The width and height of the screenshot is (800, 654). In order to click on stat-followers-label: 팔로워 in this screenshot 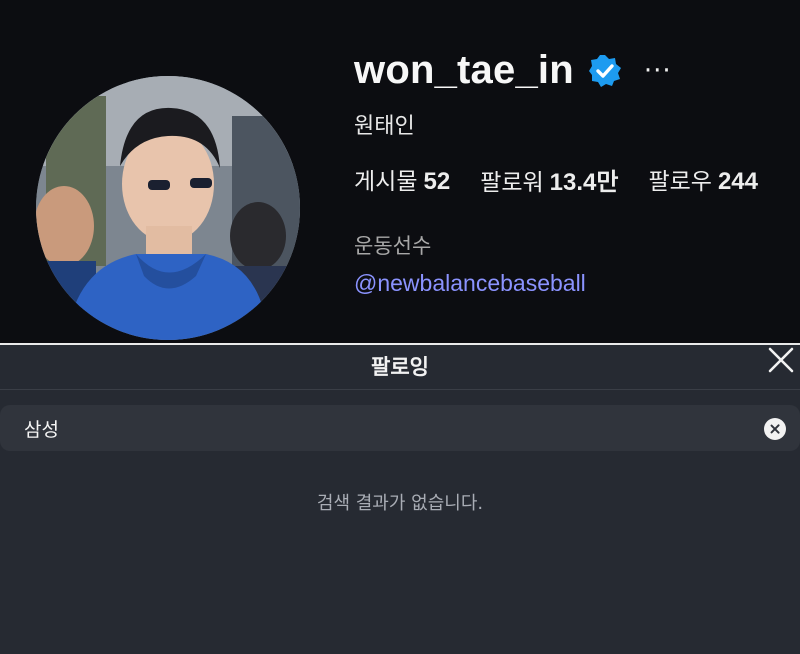, I will do `click(512, 183)`.